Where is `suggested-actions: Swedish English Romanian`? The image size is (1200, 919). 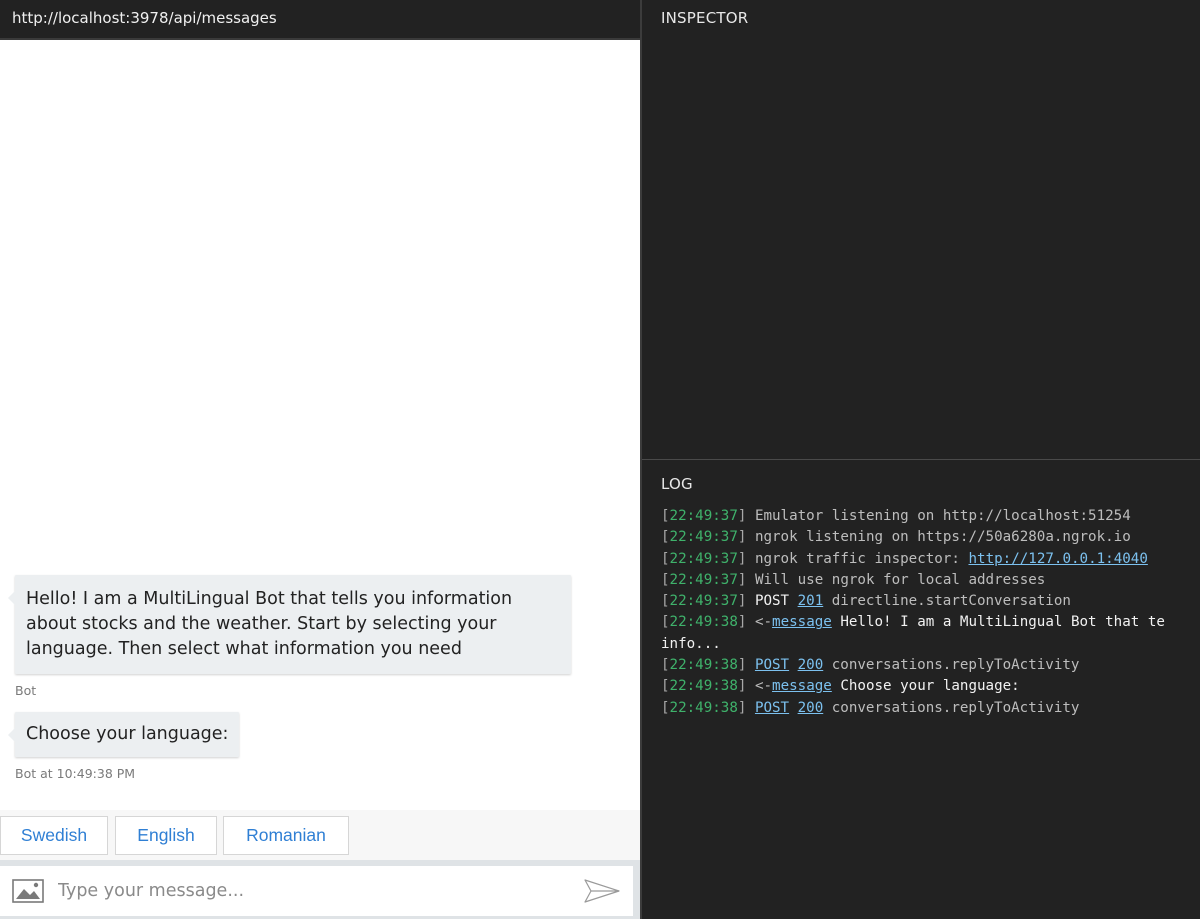
suggested-actions: Swedish English Romanian is located at coordinates (320, 835).